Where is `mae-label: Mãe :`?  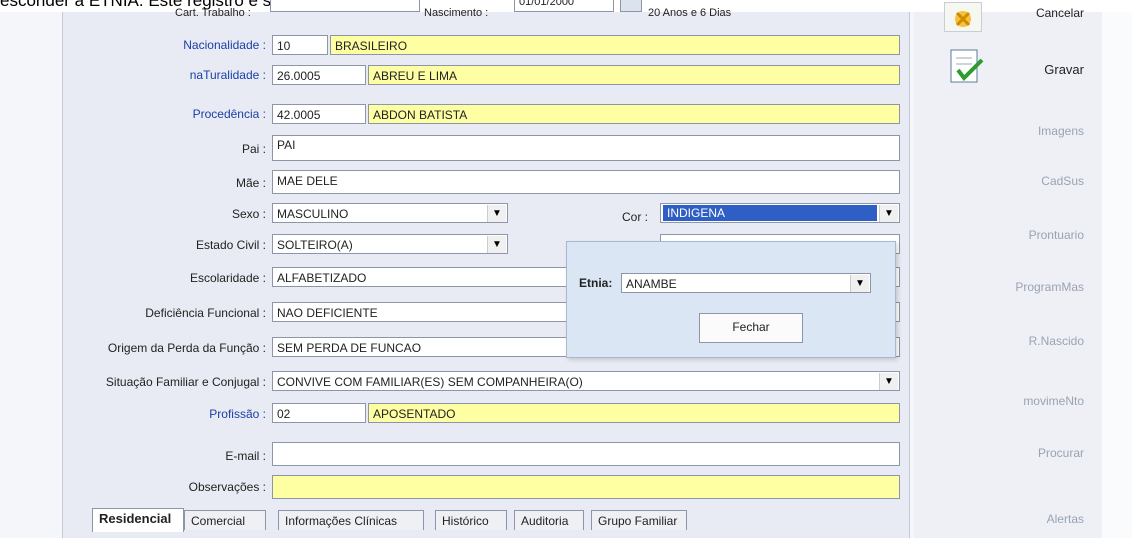
mae-label: Mãe : is located at coordinates (250, 183).